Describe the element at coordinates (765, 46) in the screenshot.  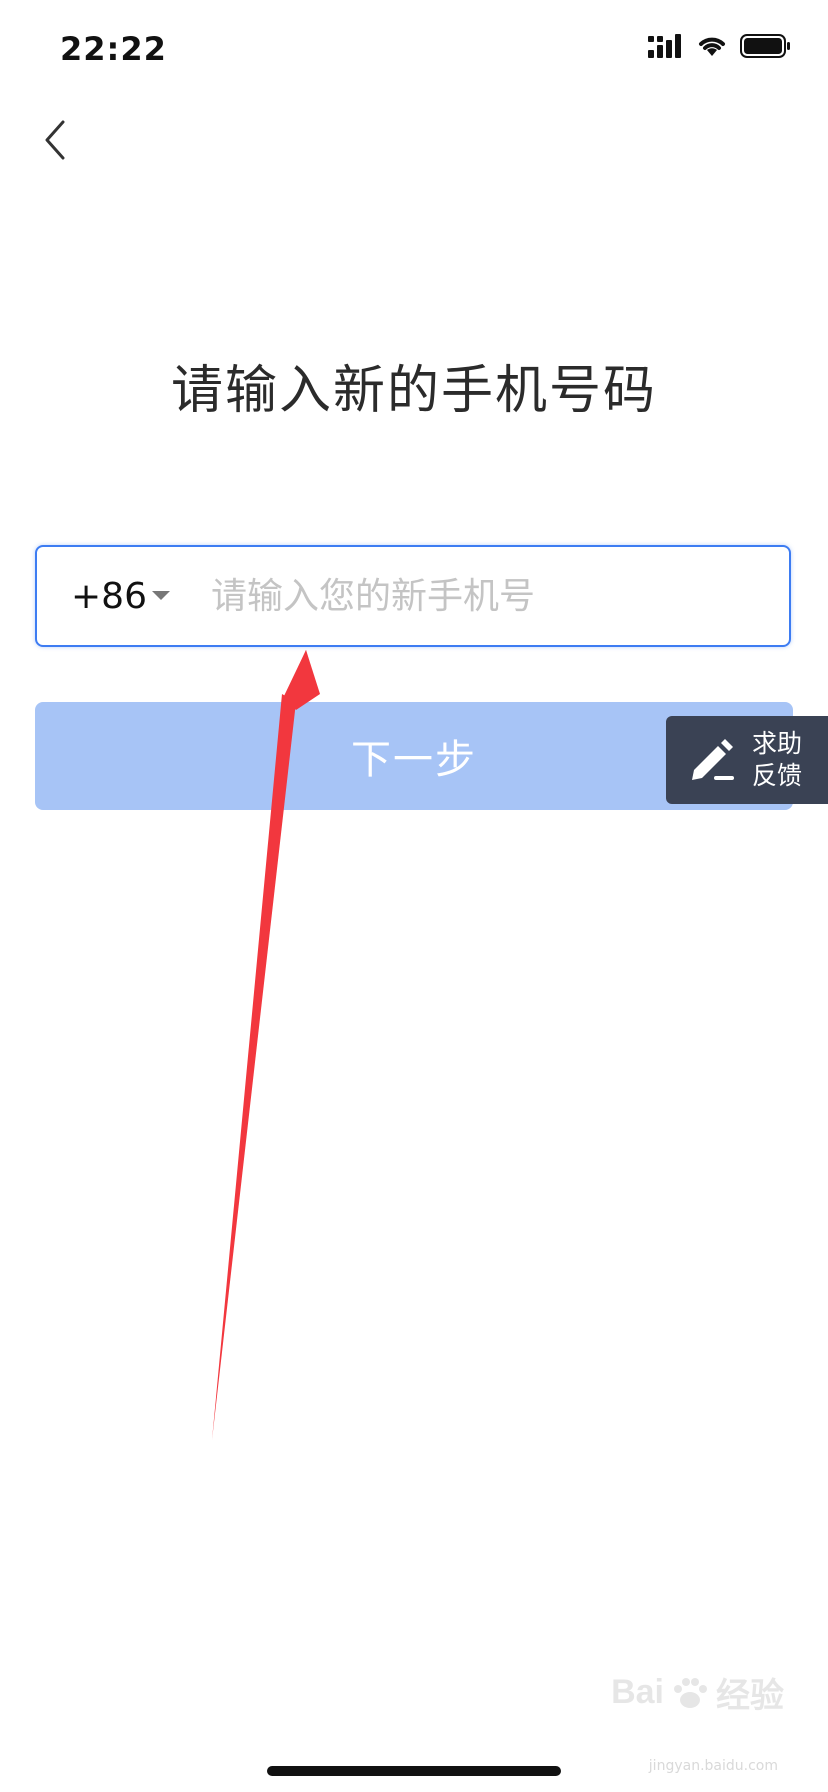
I see `battery-icon` at that location.